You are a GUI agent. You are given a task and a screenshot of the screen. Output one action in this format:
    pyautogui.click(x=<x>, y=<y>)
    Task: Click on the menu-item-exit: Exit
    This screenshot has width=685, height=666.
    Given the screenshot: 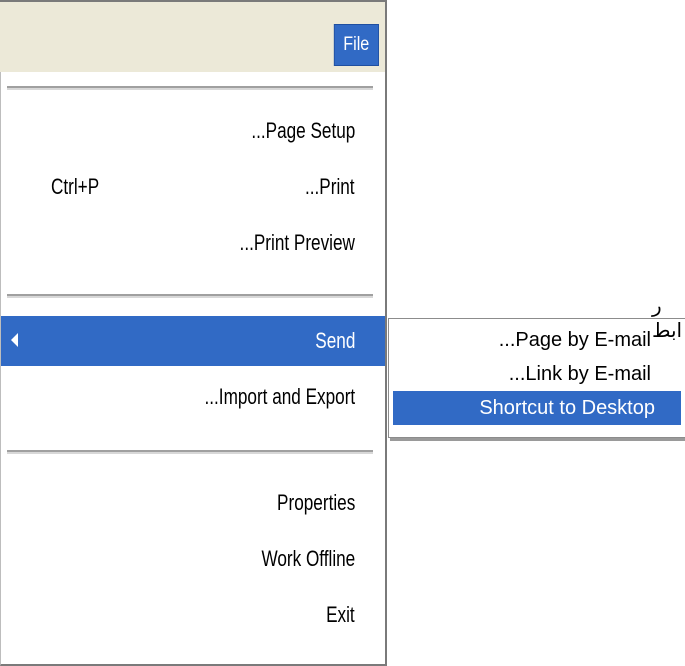 What is the action you would take?
    pyautogui.click(x=193, y=615)
    